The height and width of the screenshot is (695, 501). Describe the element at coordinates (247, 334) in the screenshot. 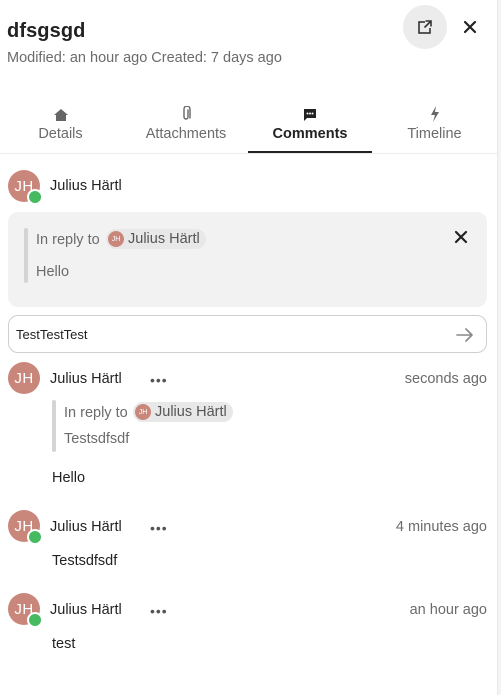

I see `comment-input: TestTestTest` at that location.